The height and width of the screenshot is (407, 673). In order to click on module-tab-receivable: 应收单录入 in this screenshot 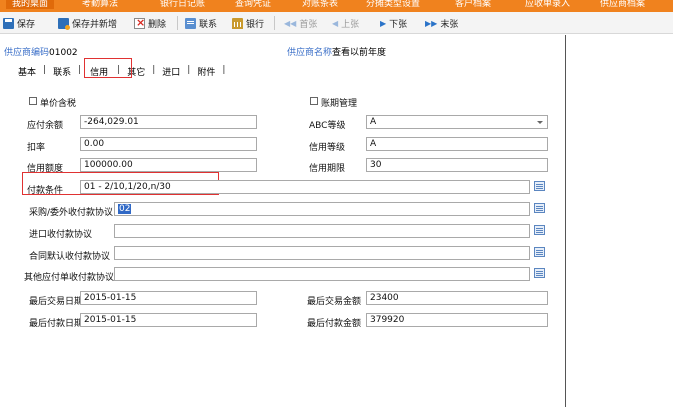, I will do `click(547, 4)`.